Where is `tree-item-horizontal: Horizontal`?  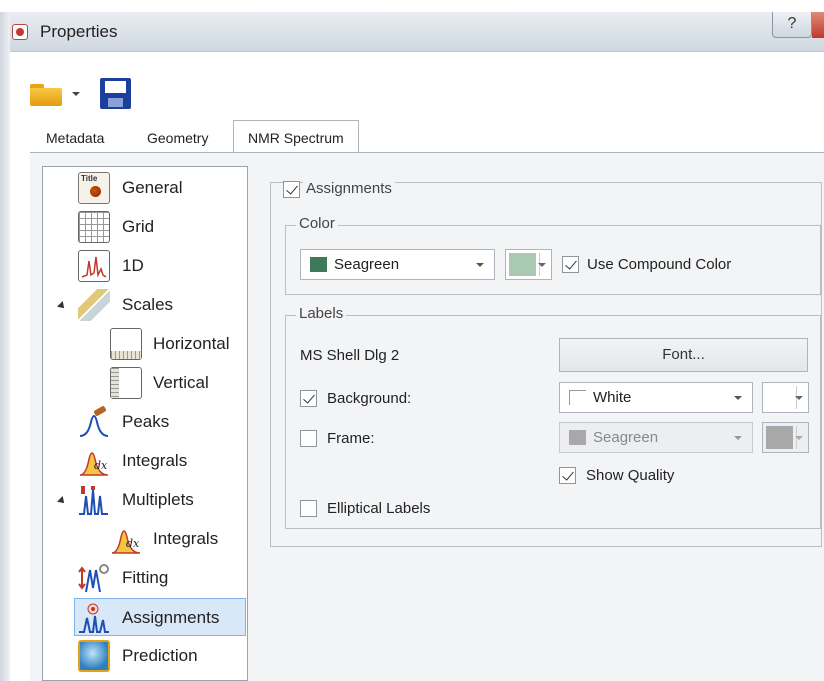 tree-item-horizontal: Horizontal is located at coordinates (145, 344).